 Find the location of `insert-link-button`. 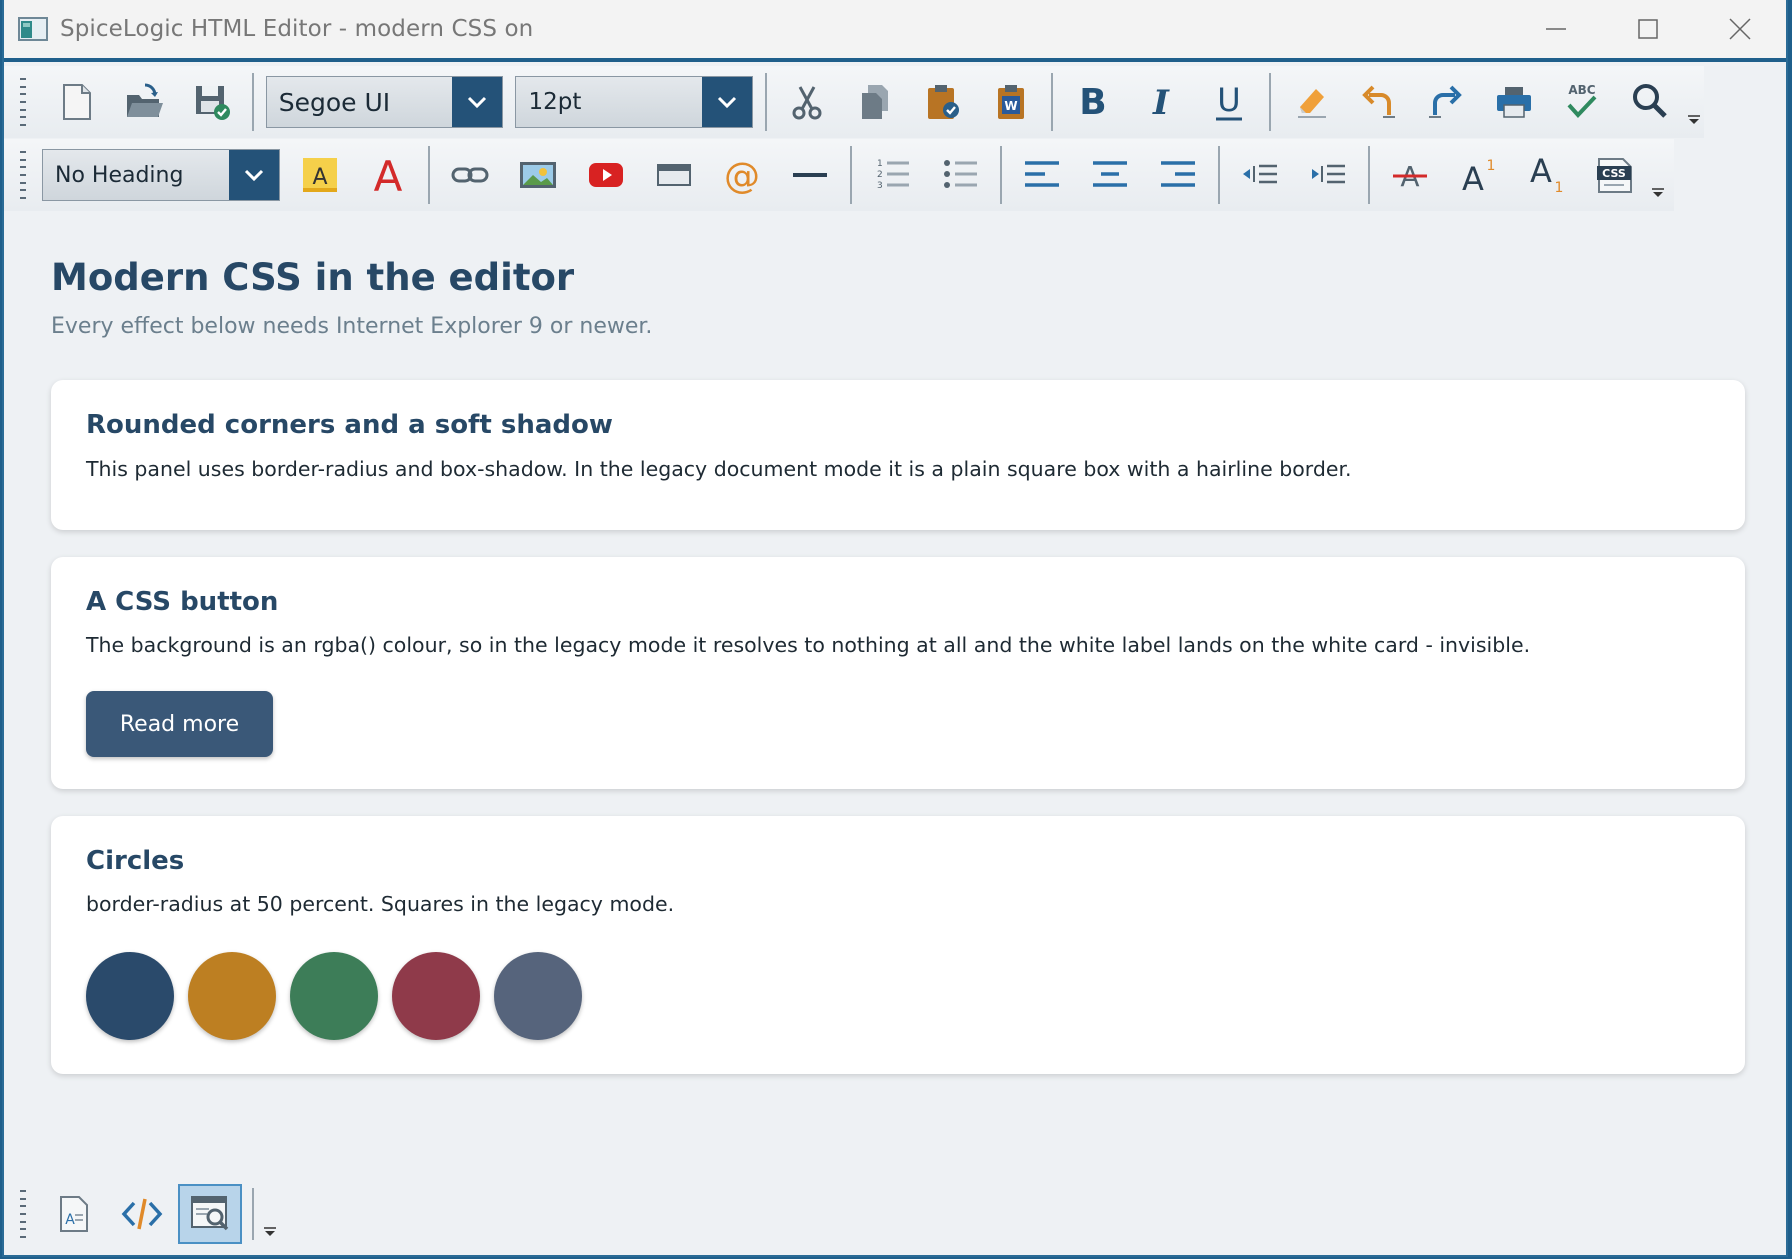

insert-link-button is located at coordinates (470, 175).